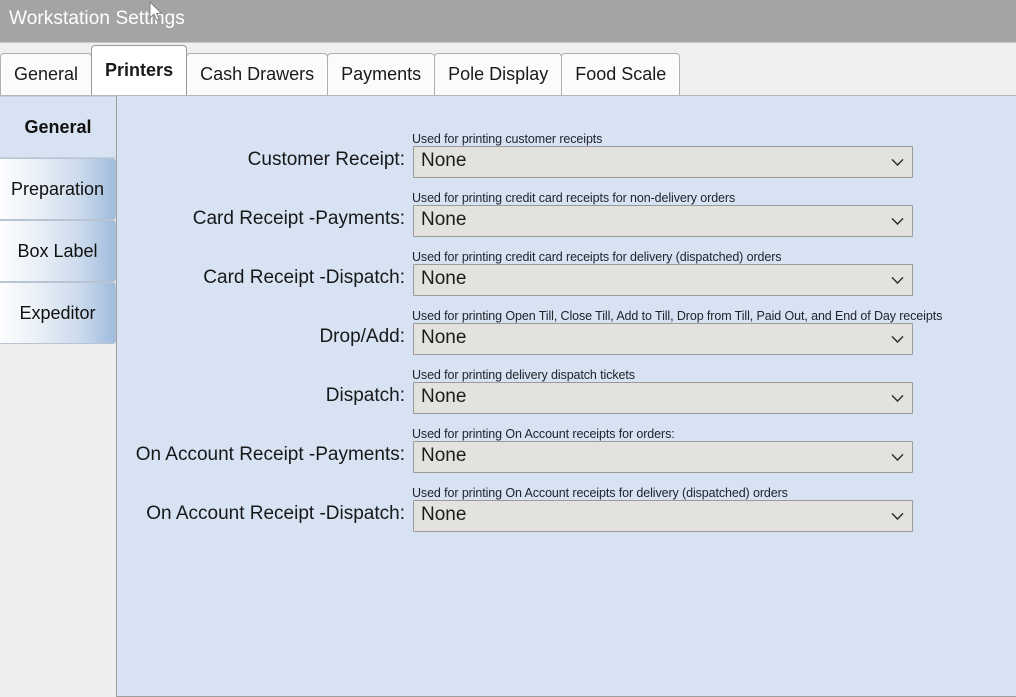 Image resolution: width=1016 pixels, height=697 pixels. I want to click on tab-pole-display: Pole Display, so click(498, 74).